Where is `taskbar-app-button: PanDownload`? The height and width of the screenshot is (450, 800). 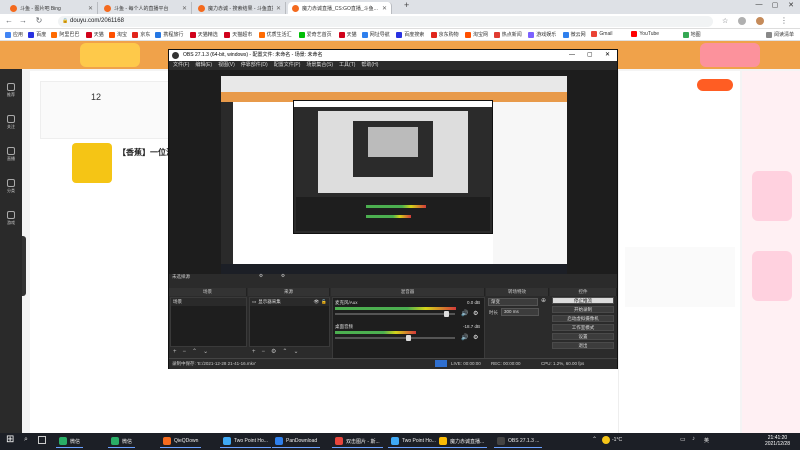 taskbar-app-button: PanDownload is located at coordinates (296, 441).